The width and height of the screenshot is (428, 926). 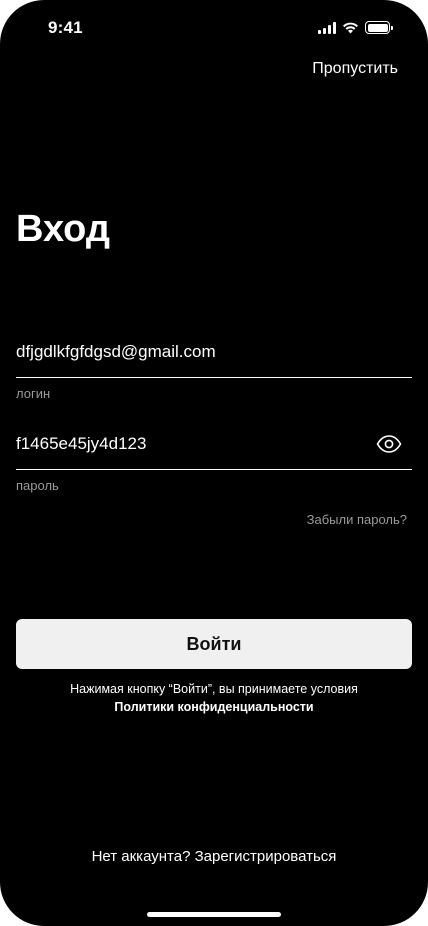 I want to click on cellular-signal-icon, so click(x=327, y=27).